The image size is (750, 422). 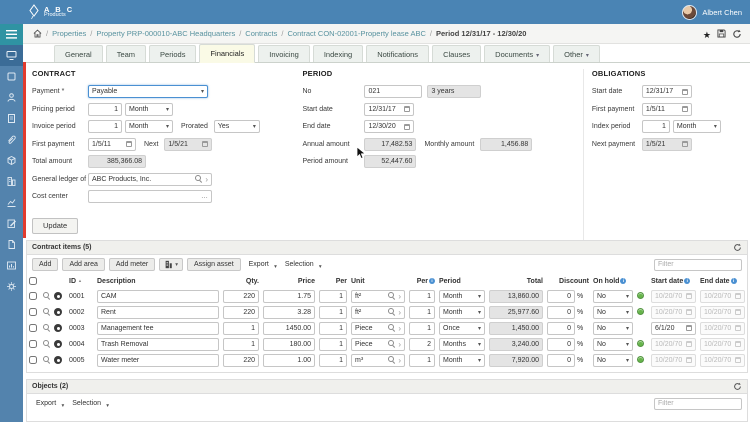 What do you see at coordinates (37, 33) in the screenshot?
I see `home-icon` at bounding box center [37, 33].